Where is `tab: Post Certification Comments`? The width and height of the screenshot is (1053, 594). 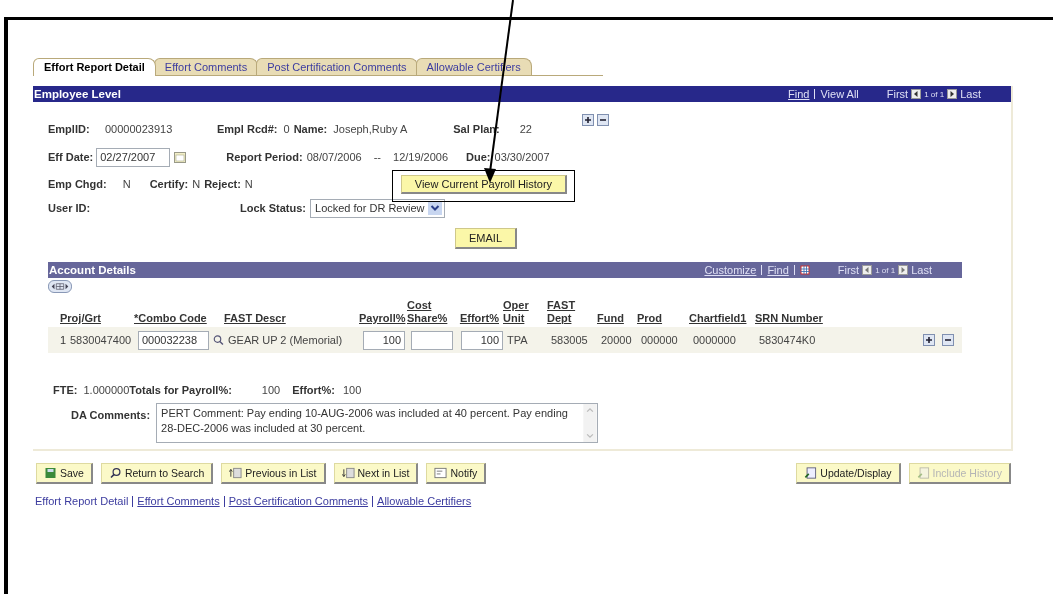 tab: Post Certification Comments is located at coordinates (337, 66).